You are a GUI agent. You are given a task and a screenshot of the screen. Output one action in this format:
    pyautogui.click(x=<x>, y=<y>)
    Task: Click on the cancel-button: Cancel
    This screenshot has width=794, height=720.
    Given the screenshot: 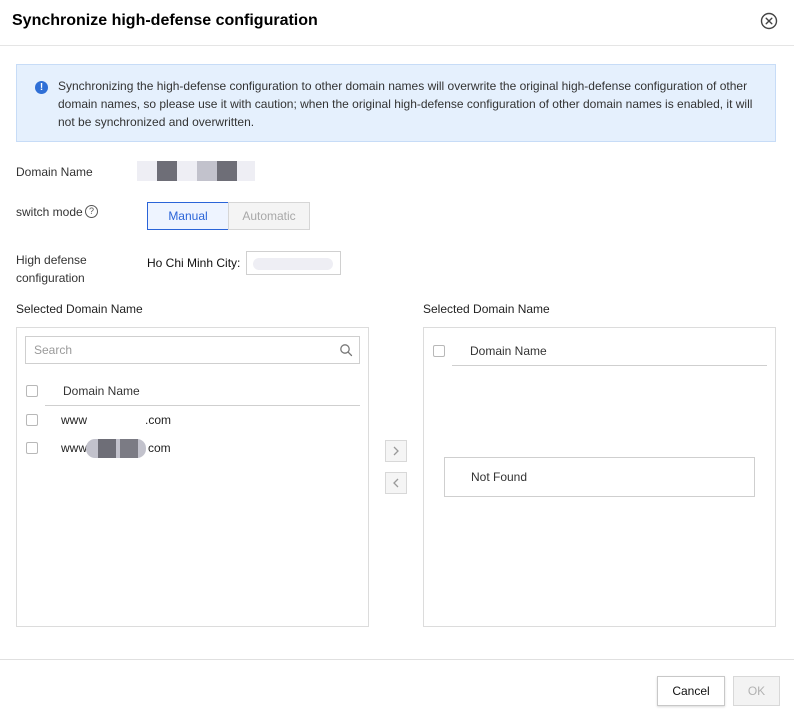 What is the action you would take?
    pyautogui.click(x=691, y=691)
    